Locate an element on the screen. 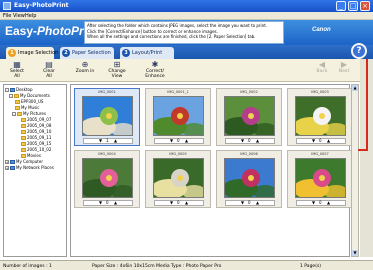  change-view-button: ⊞ Change View is located at coordinates (117, 70).